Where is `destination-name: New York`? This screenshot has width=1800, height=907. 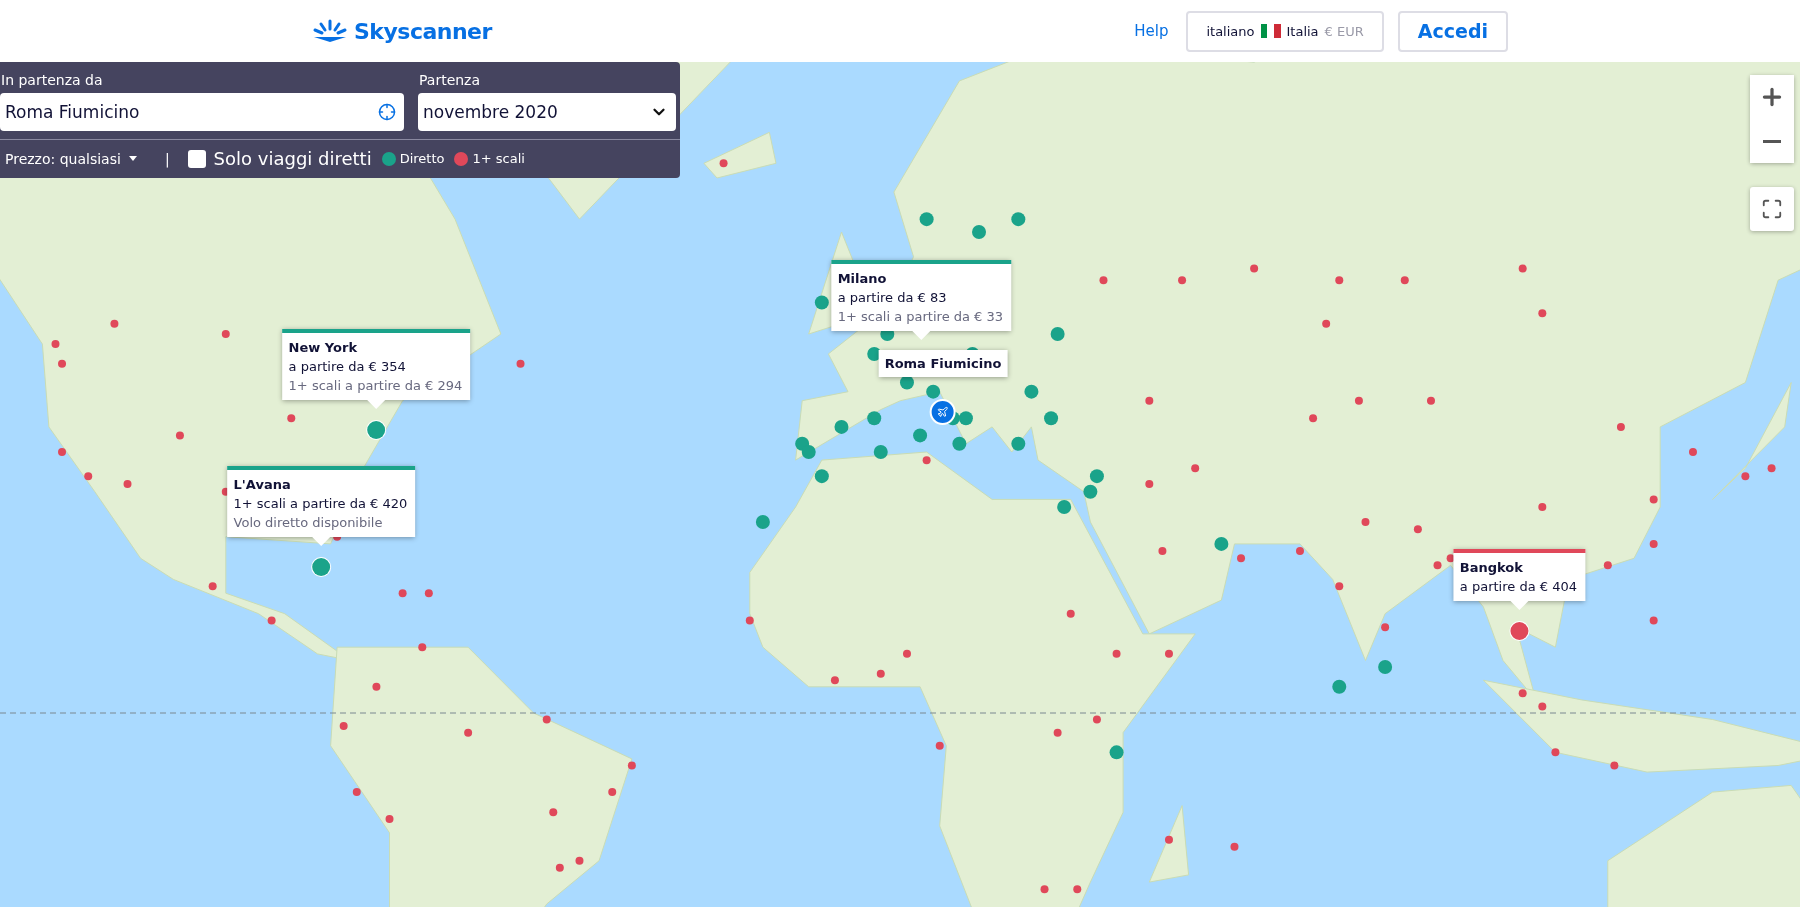 destination-name: New York is located at coordinates (323, 347).